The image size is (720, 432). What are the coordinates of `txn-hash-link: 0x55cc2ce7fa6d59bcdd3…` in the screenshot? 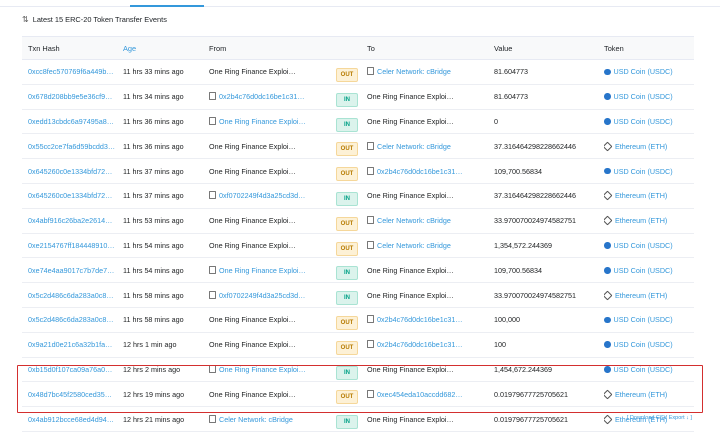 It's located at (73, 146).